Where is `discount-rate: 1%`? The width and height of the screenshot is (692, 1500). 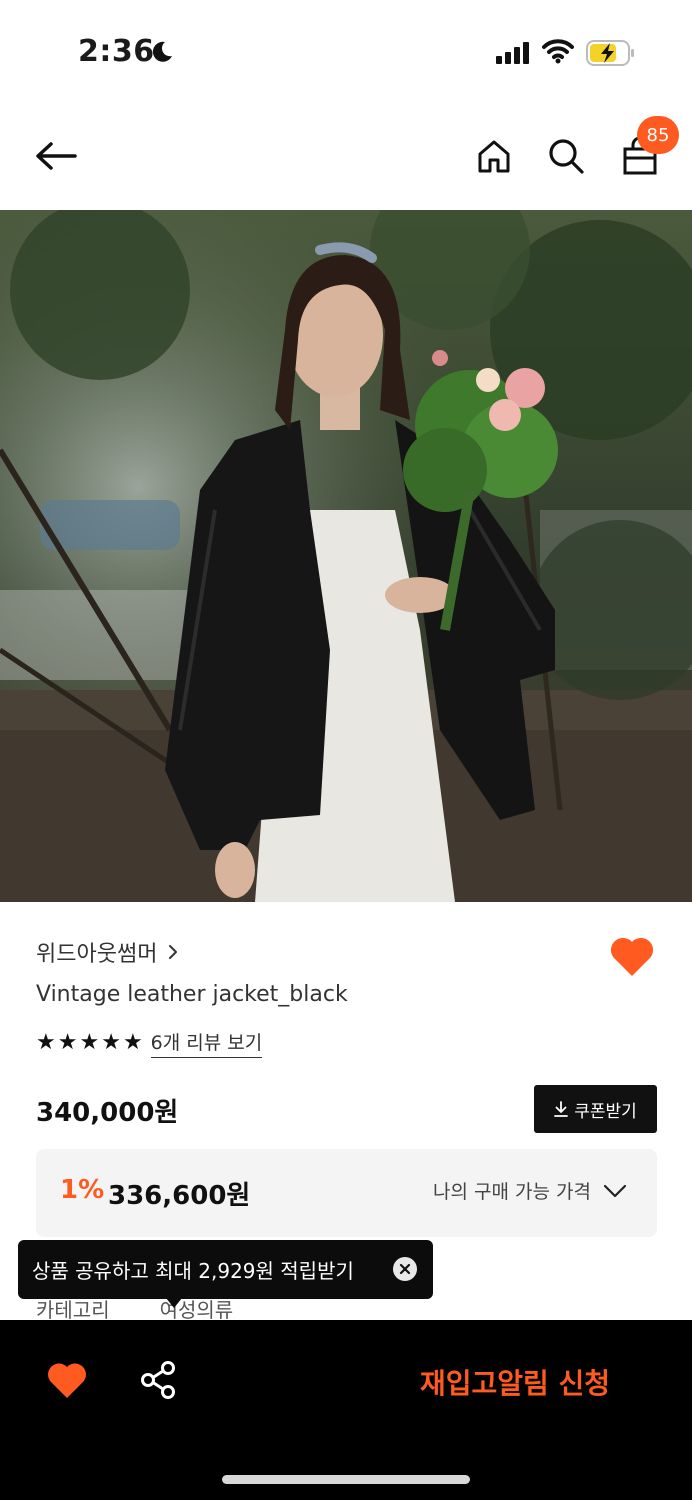
discount-rate: 1% is located at coordinates (82, 1190).